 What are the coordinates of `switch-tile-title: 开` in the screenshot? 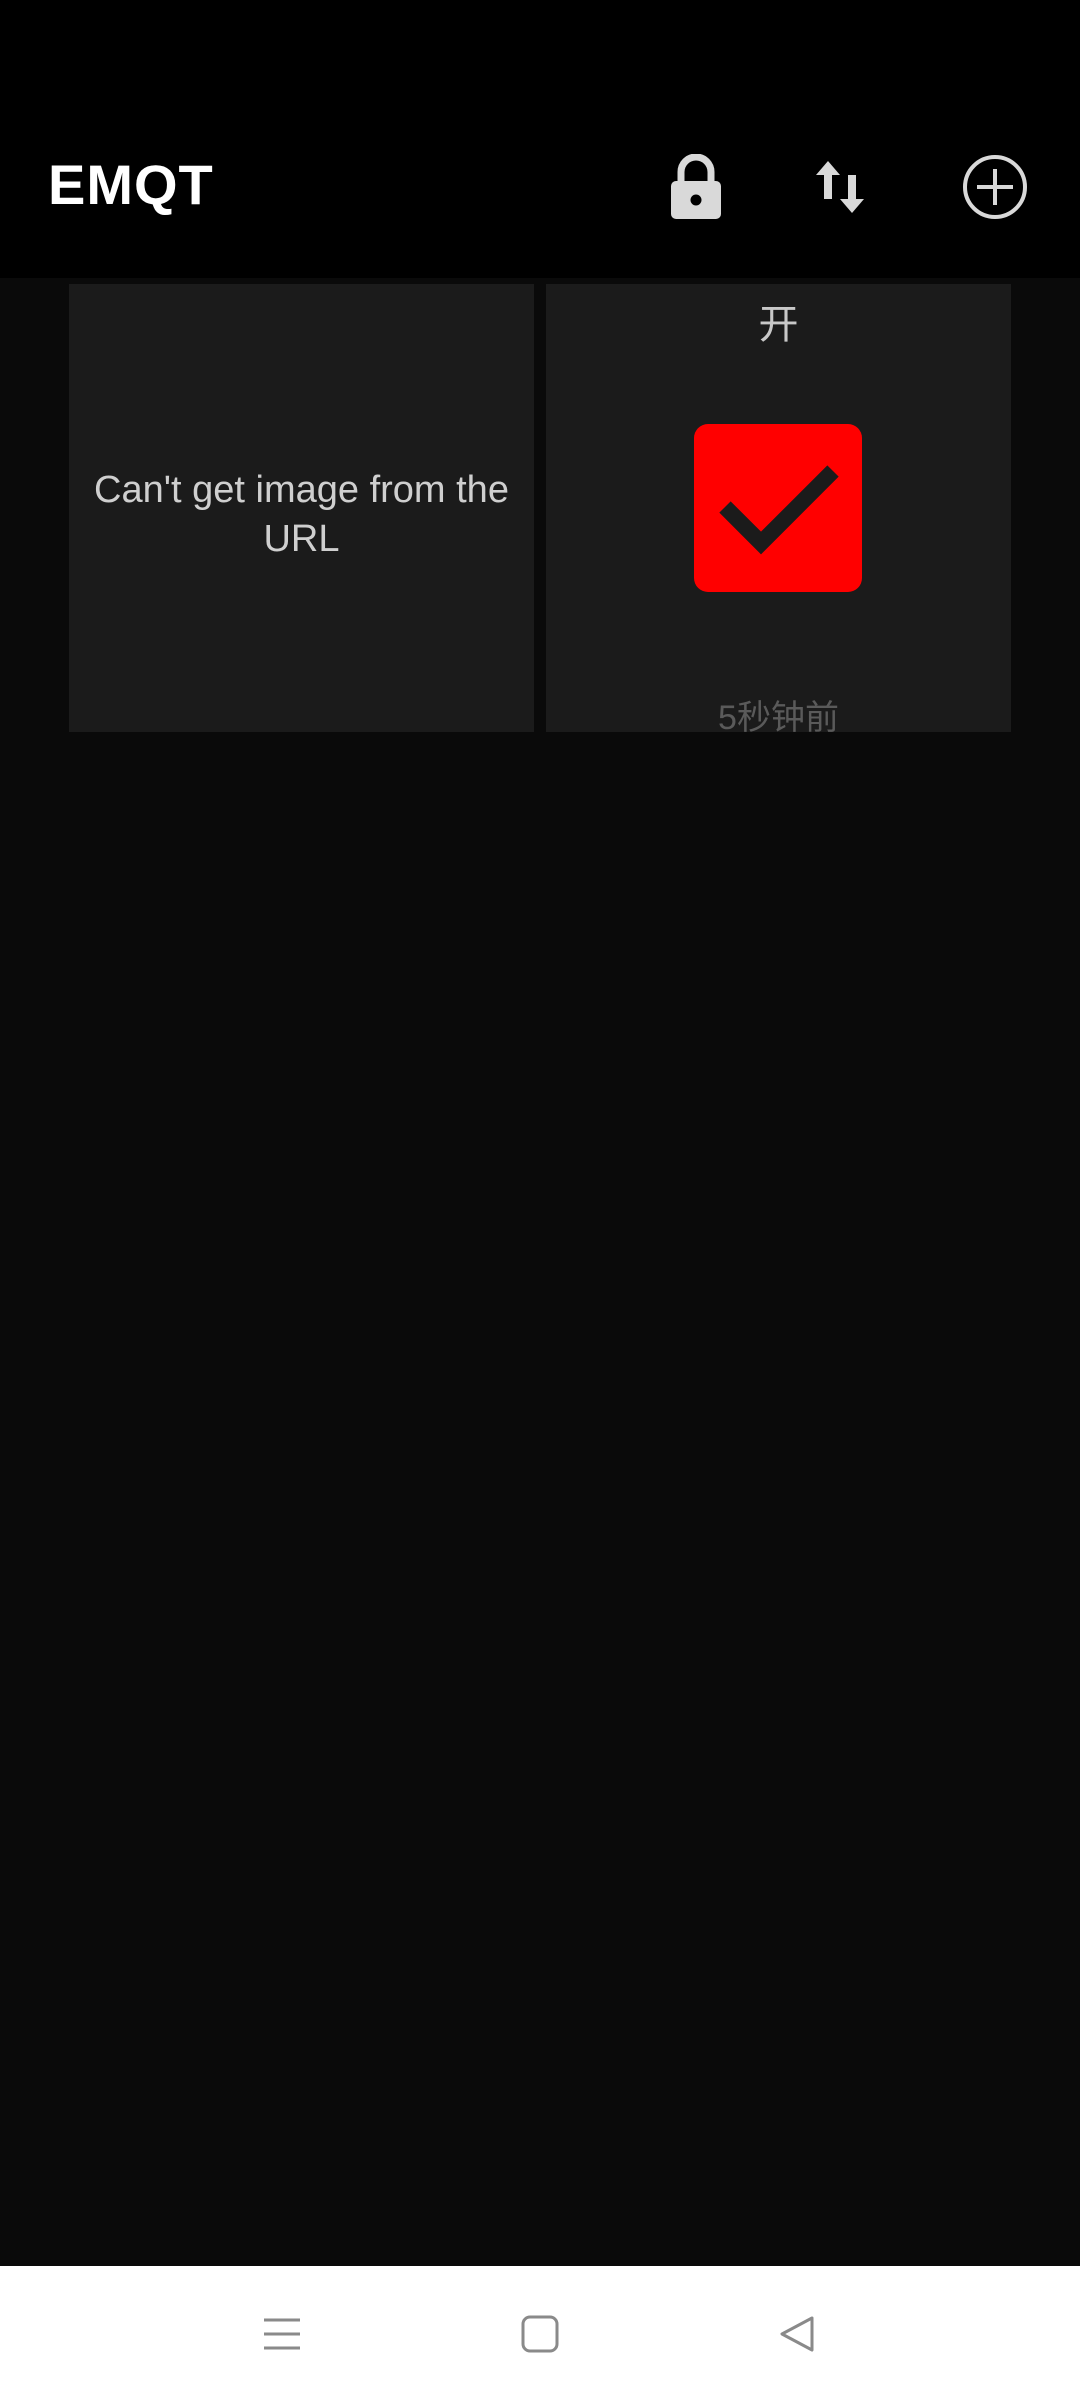 It's located at (778, 325).